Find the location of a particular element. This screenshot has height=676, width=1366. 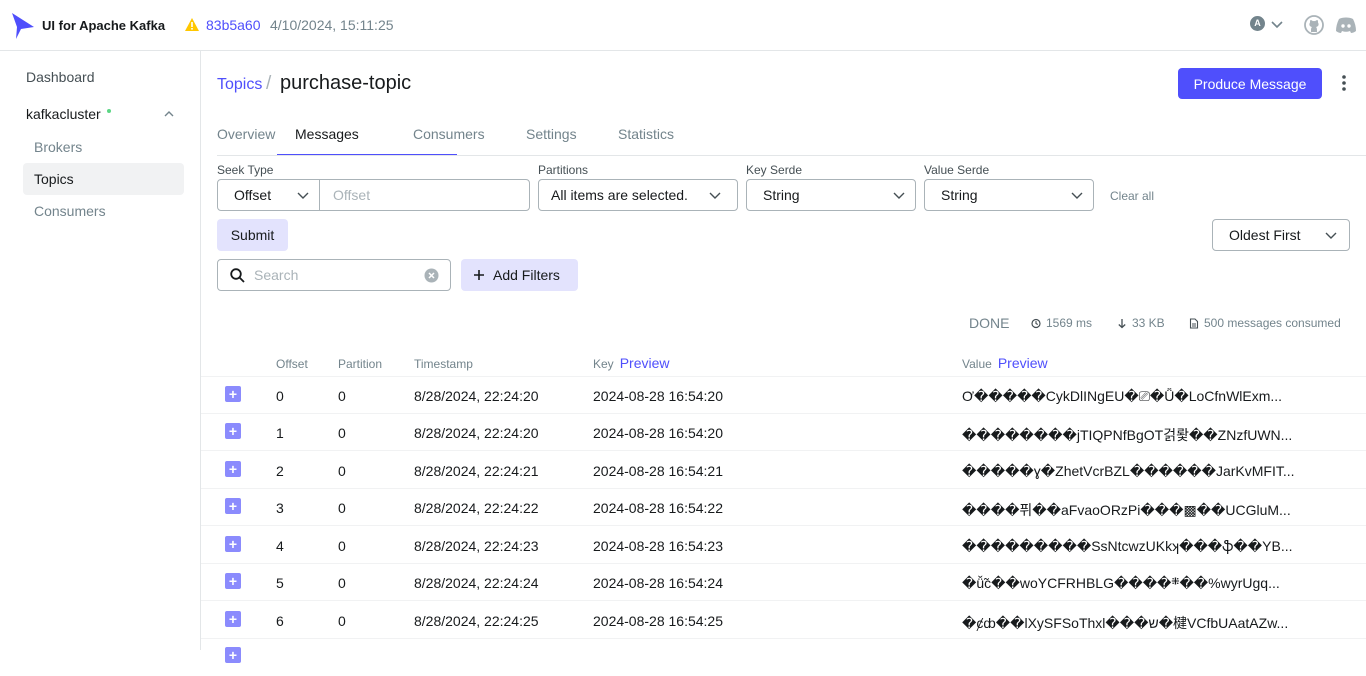

cell-offset: 4 is located at coordinates (280, 546).